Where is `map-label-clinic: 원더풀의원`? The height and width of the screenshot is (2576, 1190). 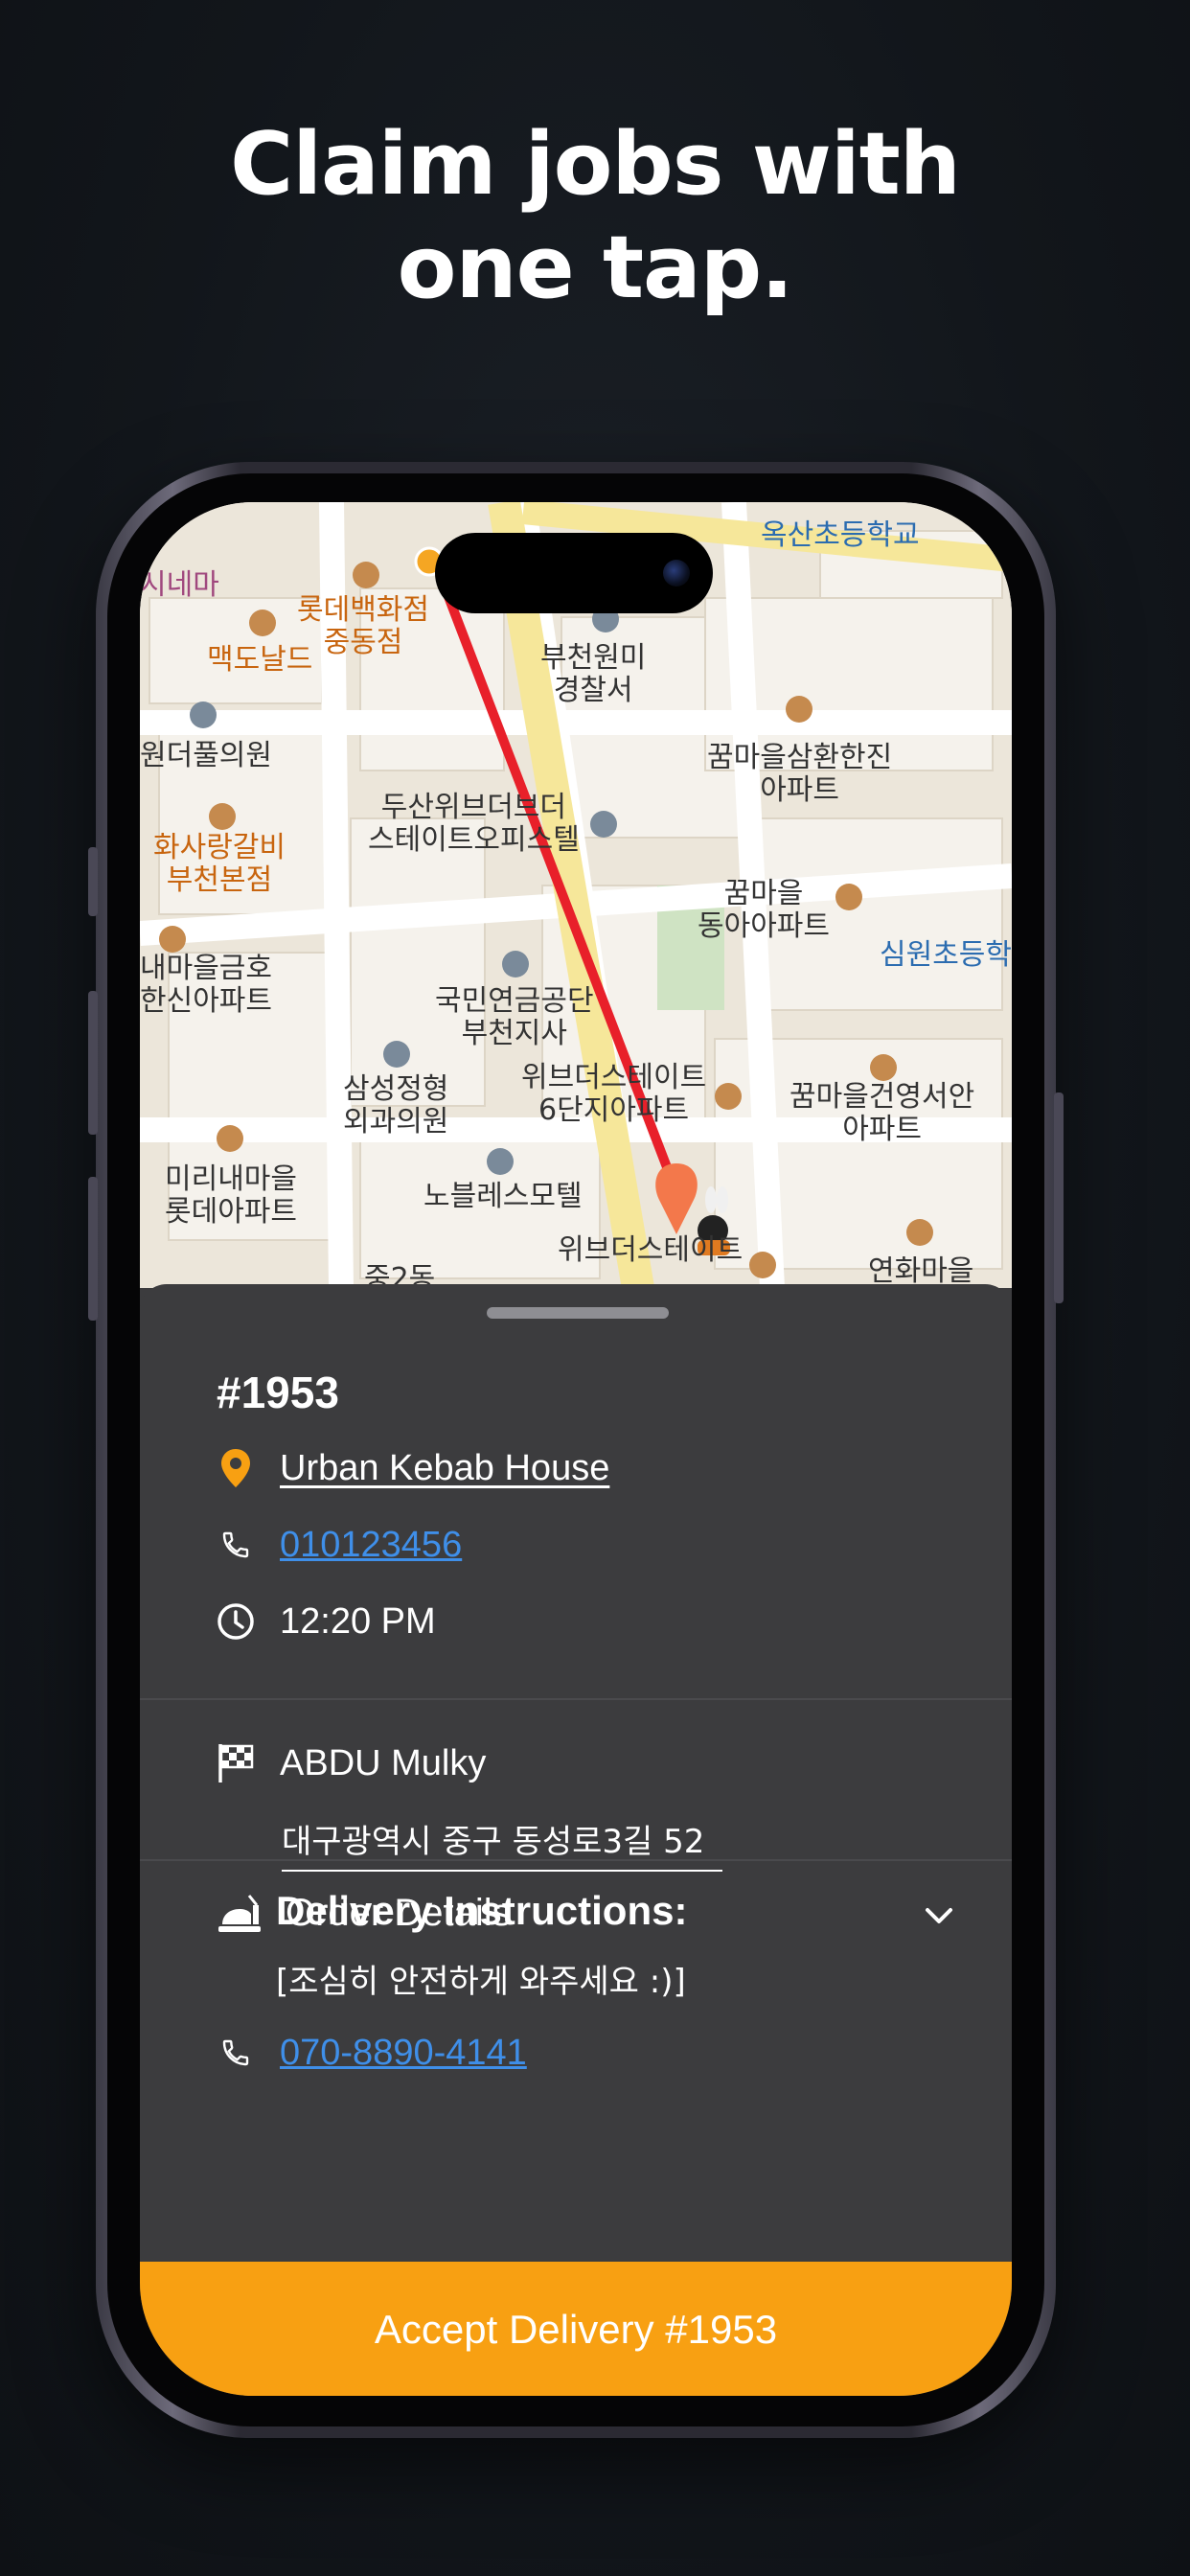 map-label-clinic: 원더풀의원 is located at coordinates (206, 755).